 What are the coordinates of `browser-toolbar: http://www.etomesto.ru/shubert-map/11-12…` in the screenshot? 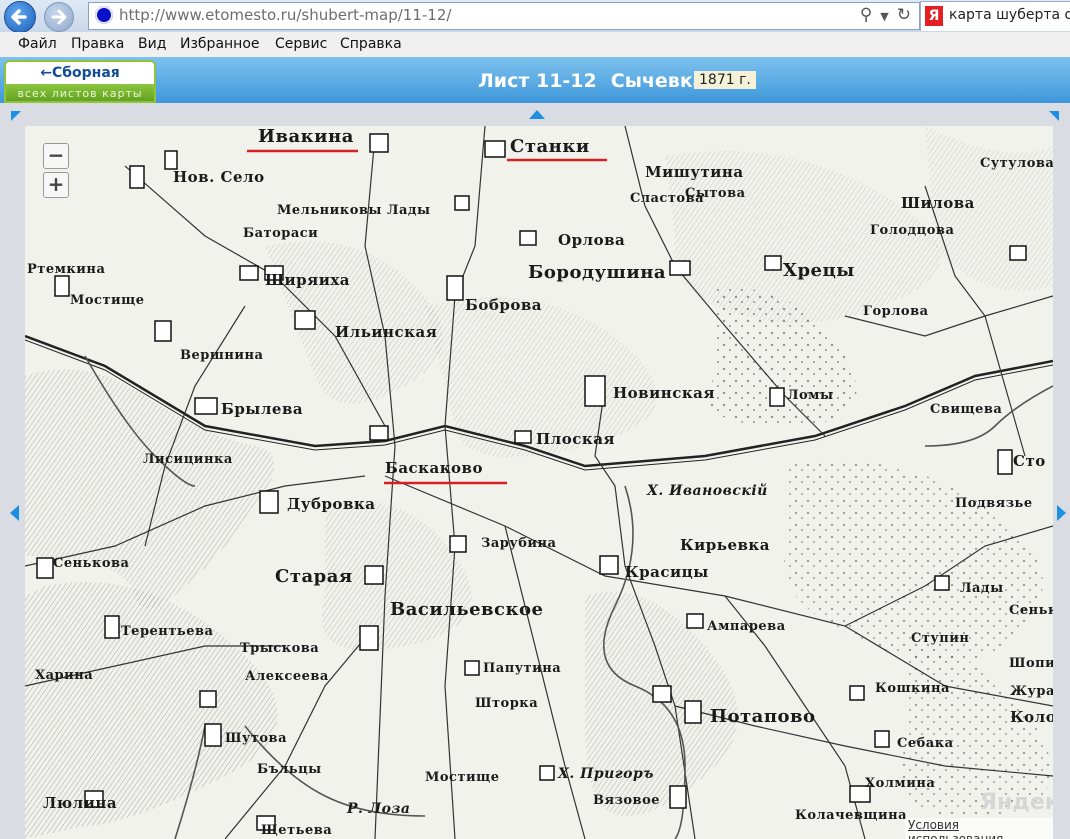 It's located at (535, 16).